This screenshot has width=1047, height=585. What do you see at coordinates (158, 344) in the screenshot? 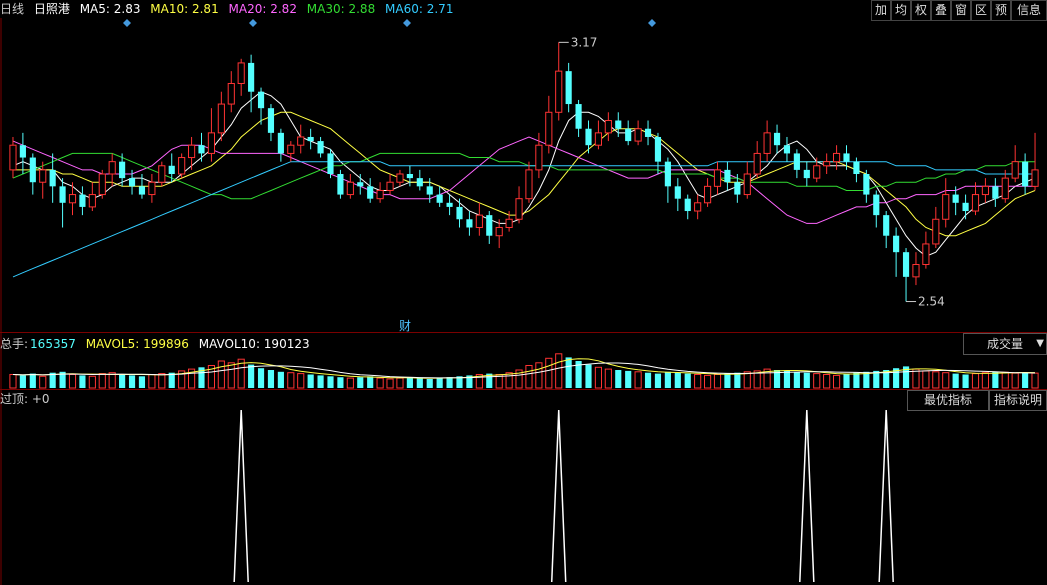
I see `volume-header: 总手: 165357 MAVOL5: 199896 MAVOL10: 190123` at bounding box center [158, 344].